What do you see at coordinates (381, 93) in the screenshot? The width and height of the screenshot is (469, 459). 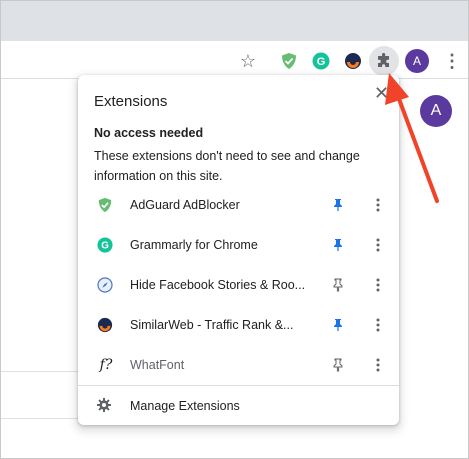 I see `close-icon: ✕` at bounding box center [381, 93].